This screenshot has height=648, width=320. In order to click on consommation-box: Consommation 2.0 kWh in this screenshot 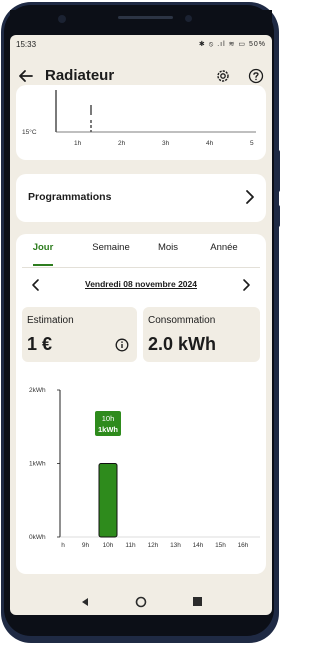, I will do `click(201, 334)`.